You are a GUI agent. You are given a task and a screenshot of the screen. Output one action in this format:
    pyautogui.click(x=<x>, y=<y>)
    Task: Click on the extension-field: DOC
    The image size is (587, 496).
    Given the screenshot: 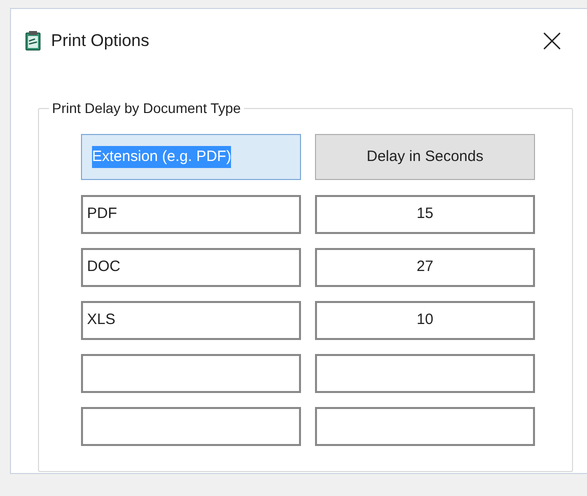 What is the action you would take?
    pyautogui.click(x=191, y=267)
    